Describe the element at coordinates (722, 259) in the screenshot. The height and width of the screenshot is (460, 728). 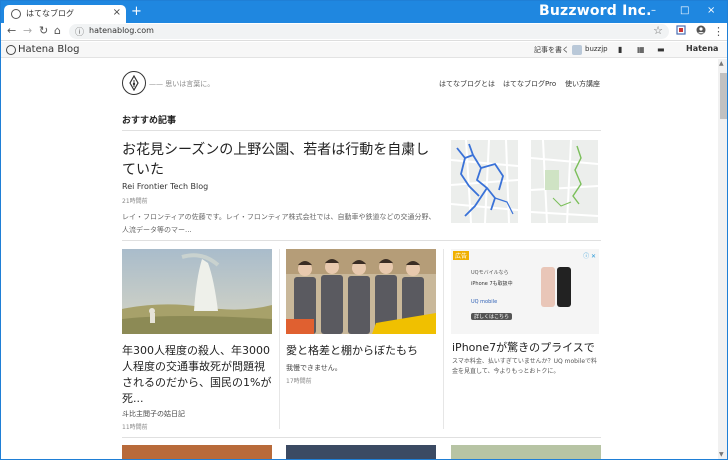
I see `scrollbar` at that location.